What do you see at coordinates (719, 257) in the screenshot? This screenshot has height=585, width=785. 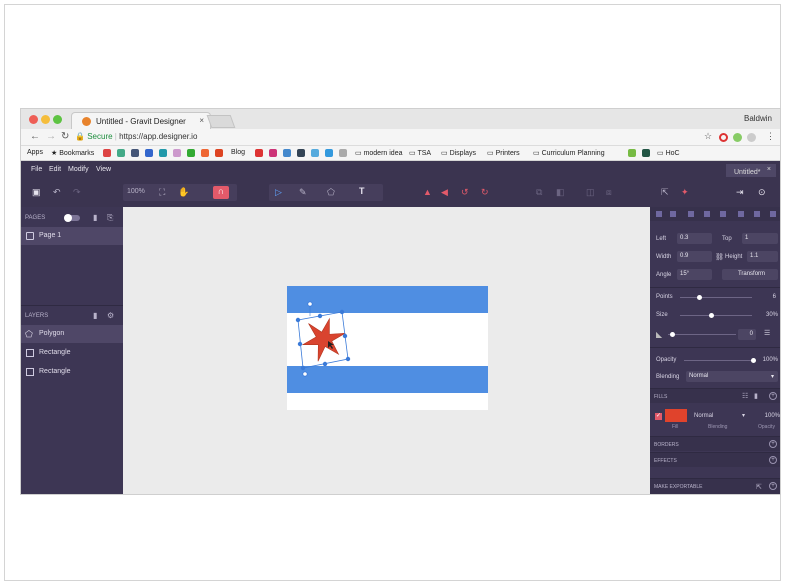 I see `link-proportions-icon: ⛓` at bounding box center [719, 257].